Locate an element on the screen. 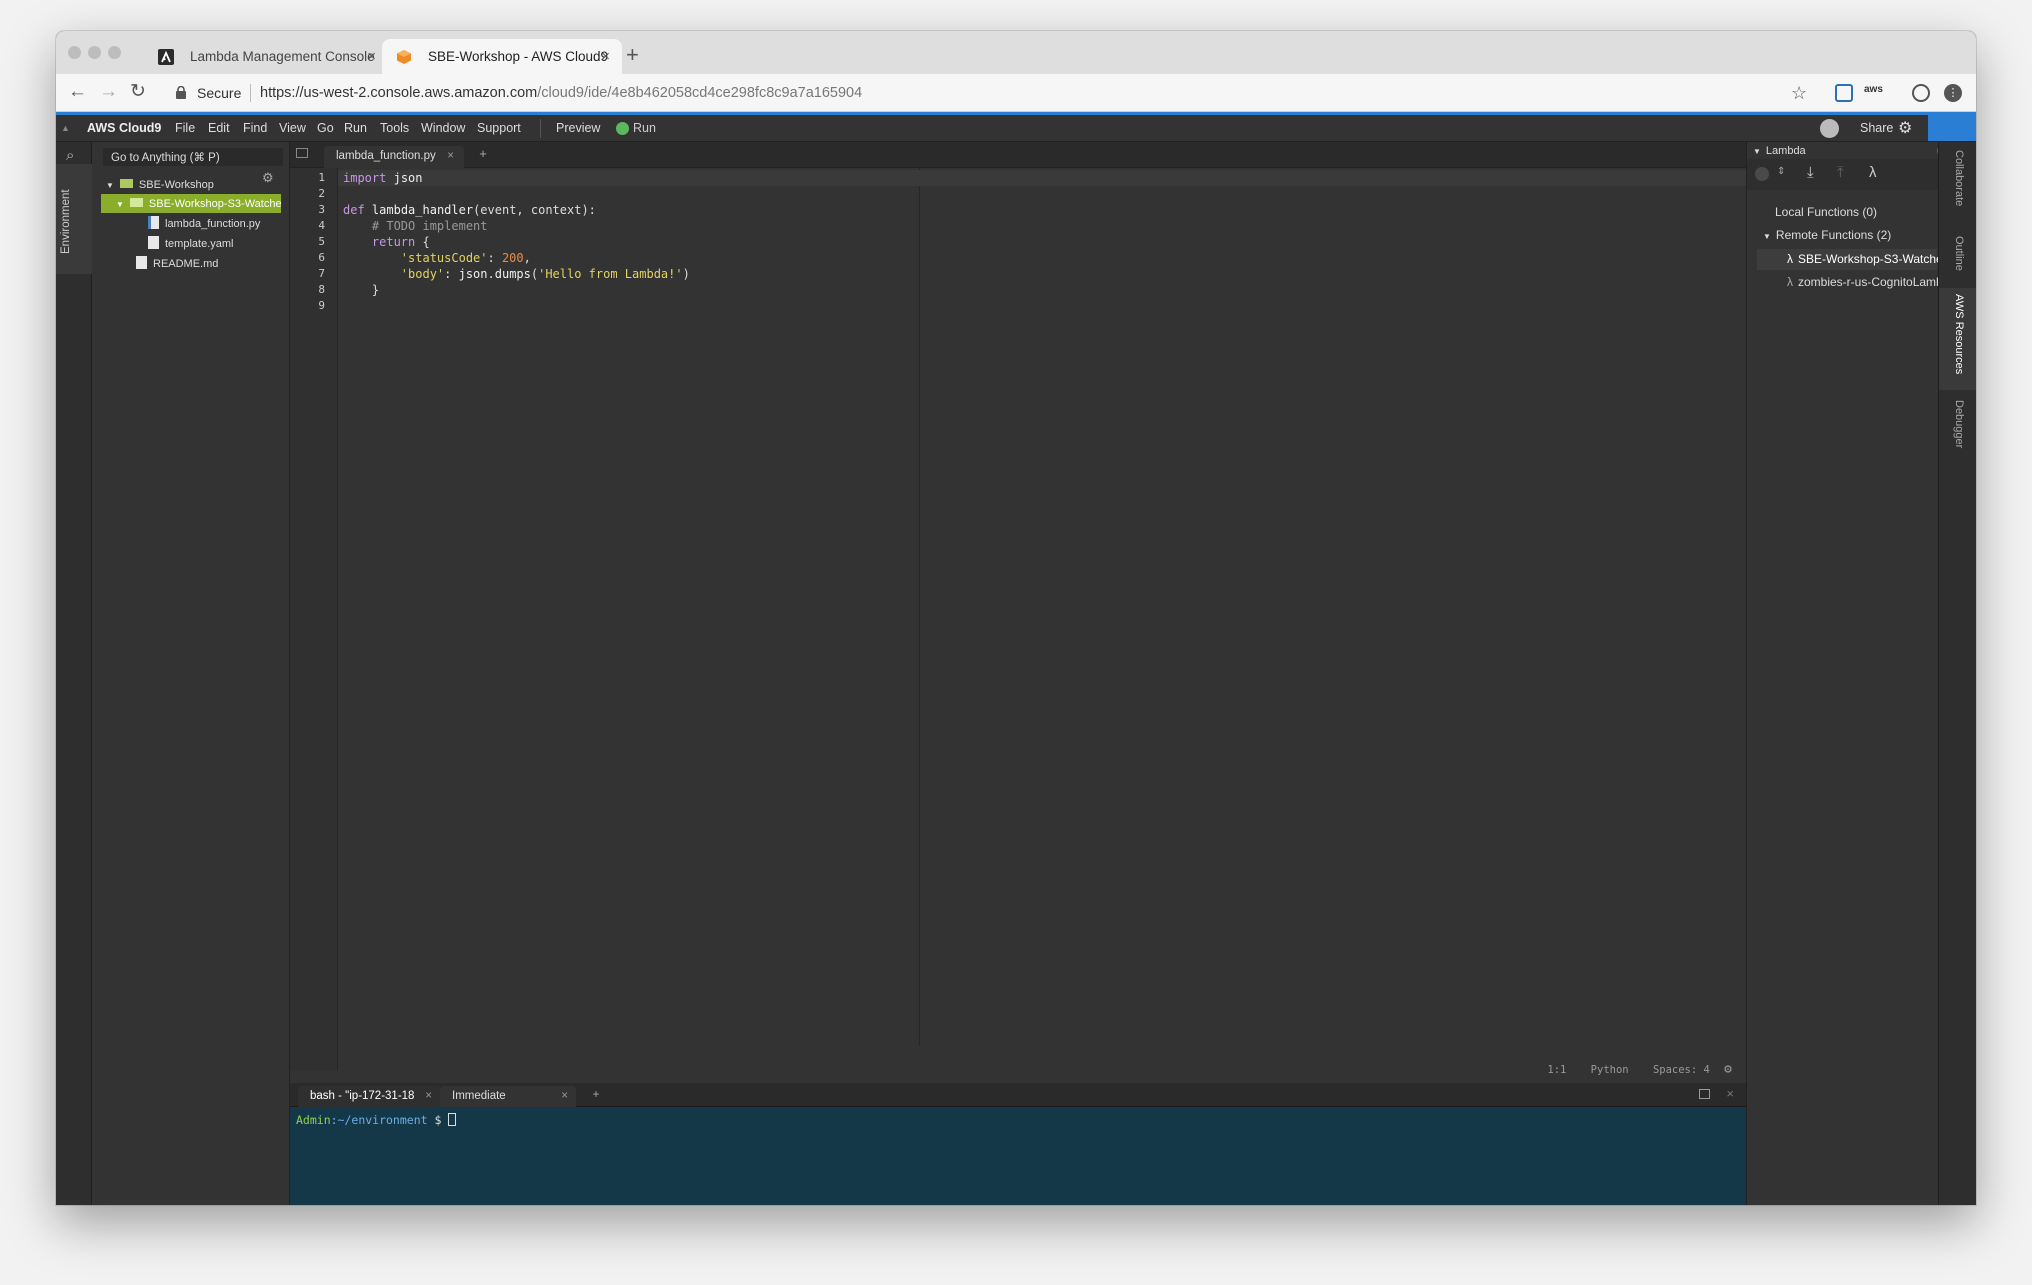  remote-functions-node: ▼ Remote Functions (2) is located at coordinates (1827, 235).